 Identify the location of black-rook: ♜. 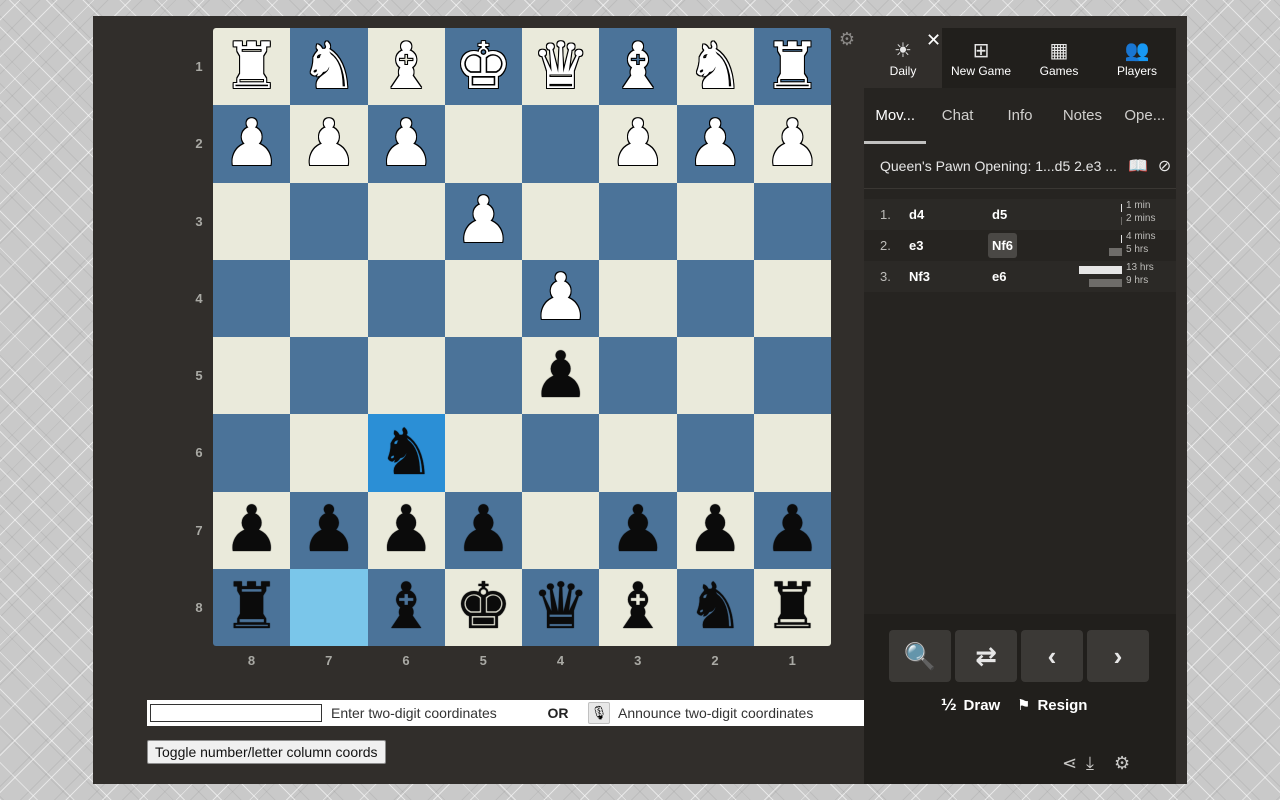
(251, 607).